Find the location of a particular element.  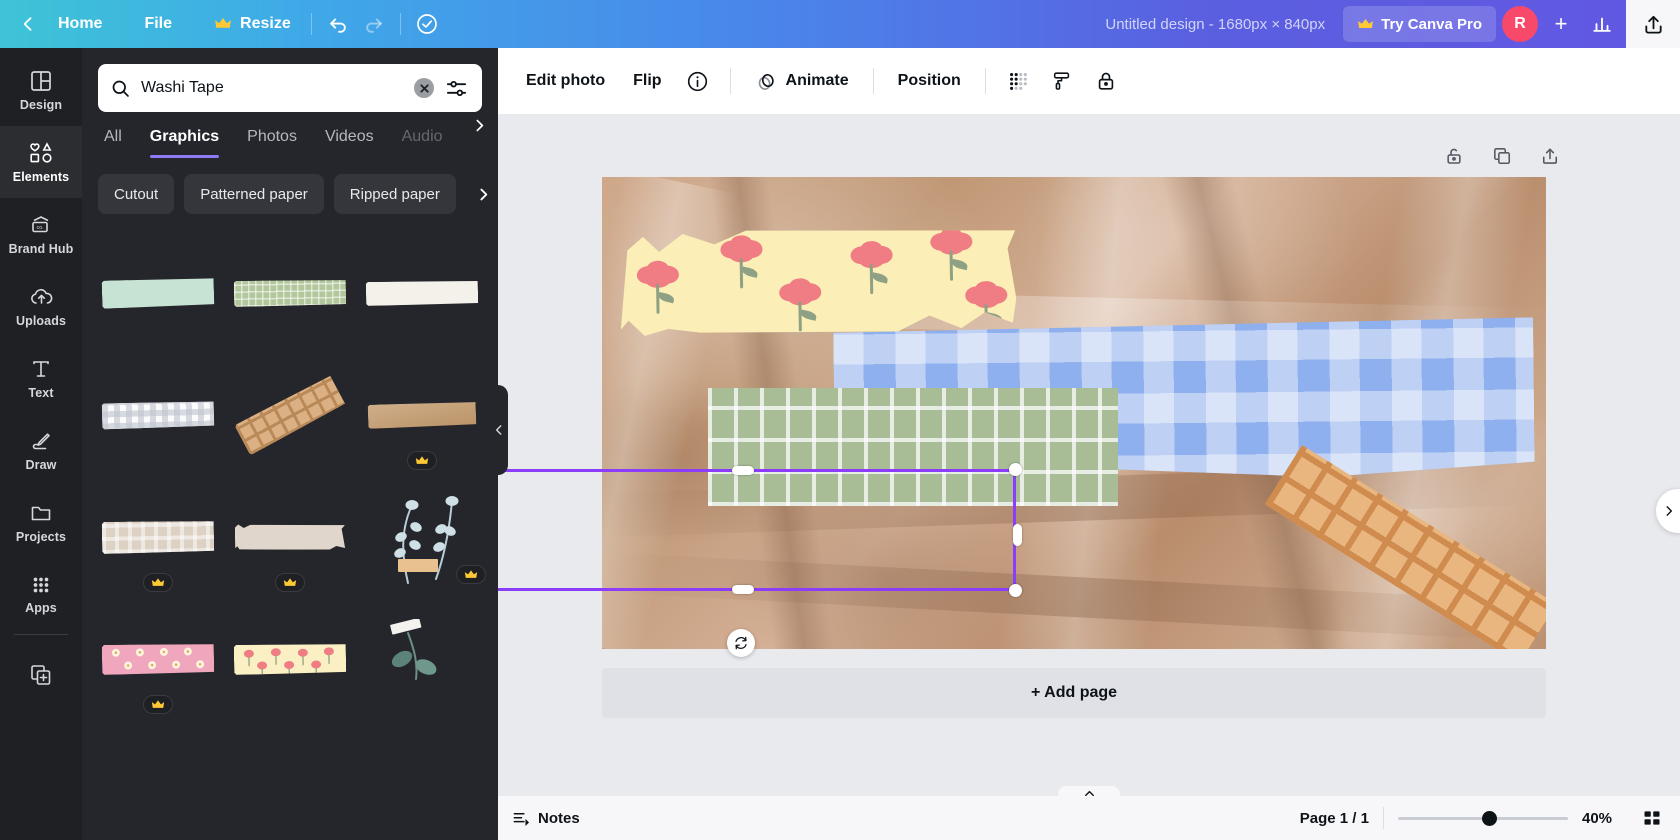

share-icon is located at coordinates (1653, 24).